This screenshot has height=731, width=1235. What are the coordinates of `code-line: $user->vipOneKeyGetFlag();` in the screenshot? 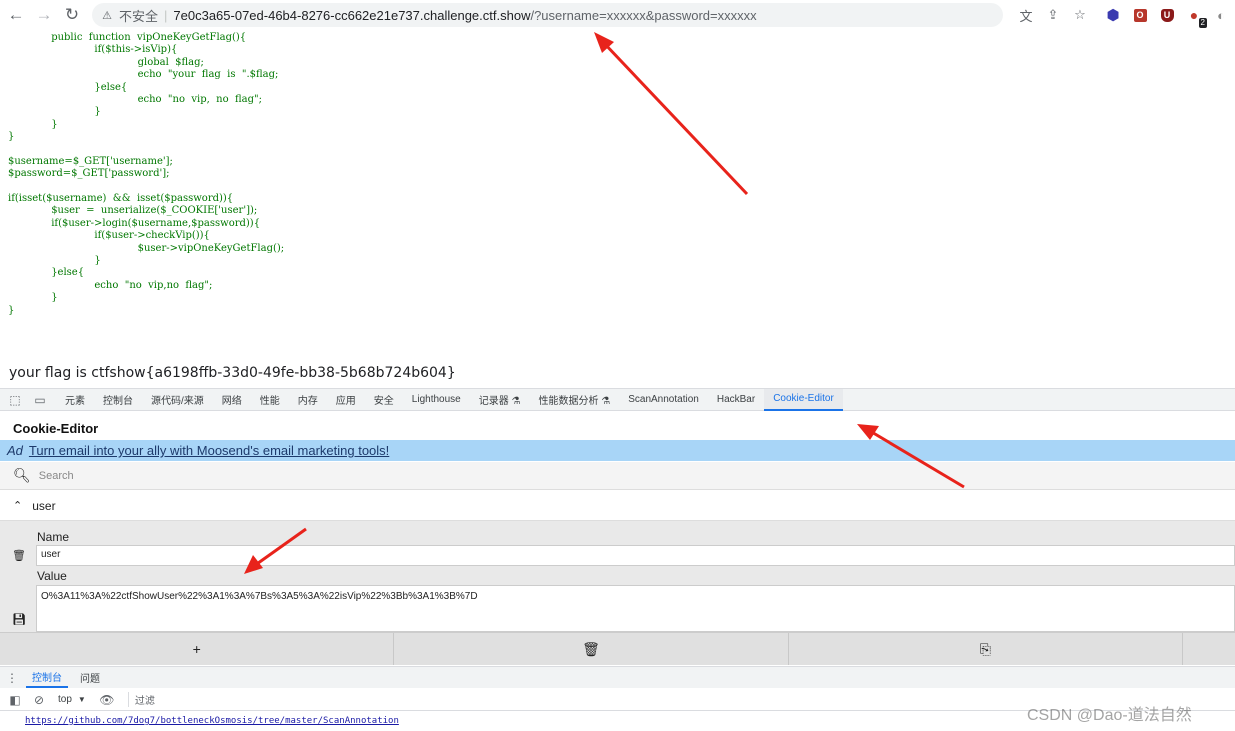 It's located at (211, 248).